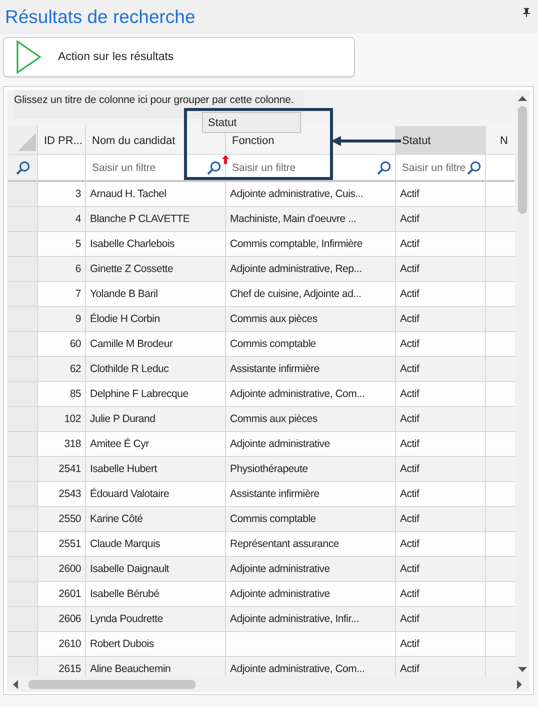 This screenshot has height=707, width=538. I want to click on table-cell: 4, so click(62, 219).